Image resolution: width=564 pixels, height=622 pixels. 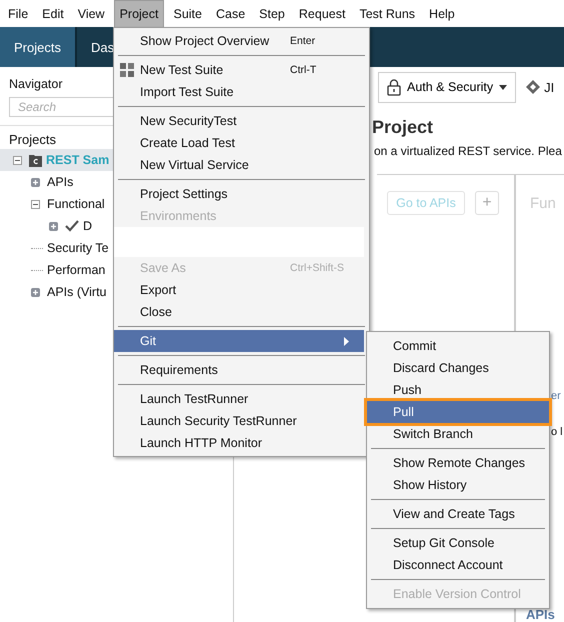 I want to click on projects-label: Projects, so click(x=32, y=140).